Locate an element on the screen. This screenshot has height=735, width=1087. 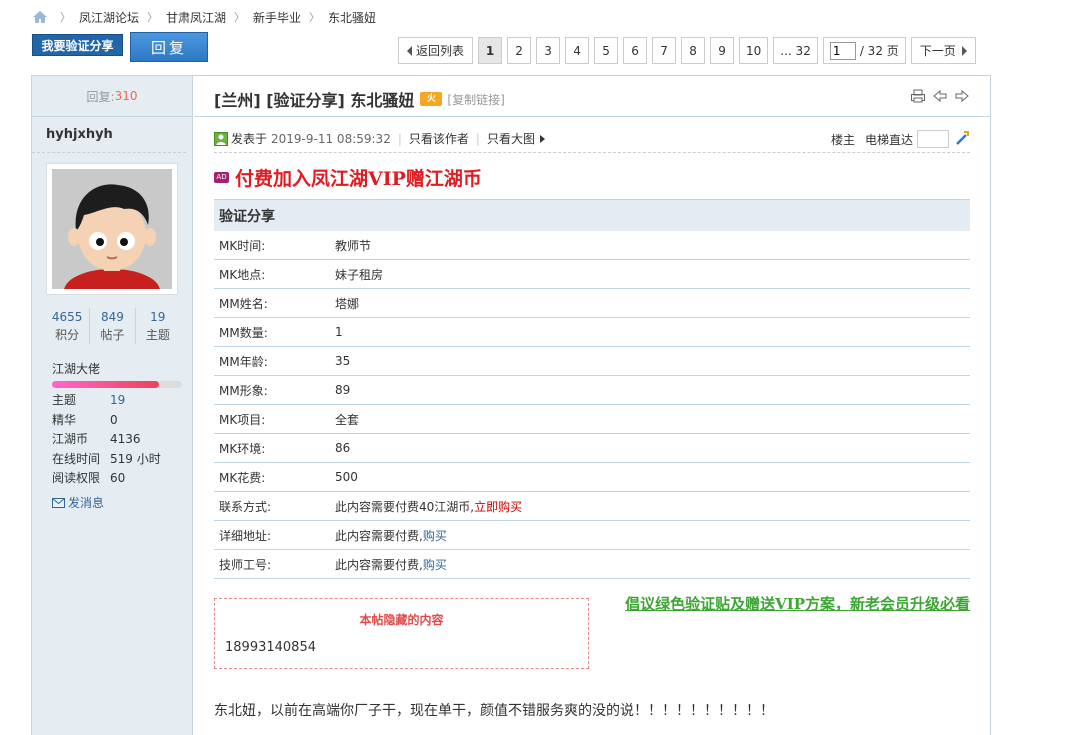
send-message-label: 发消息 is located at coordinates (86, 503).